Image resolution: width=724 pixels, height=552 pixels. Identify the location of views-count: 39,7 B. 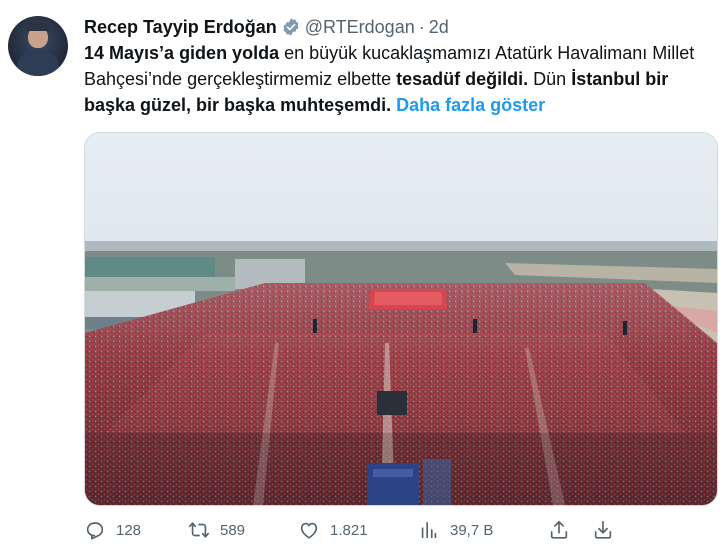
(472, 530).